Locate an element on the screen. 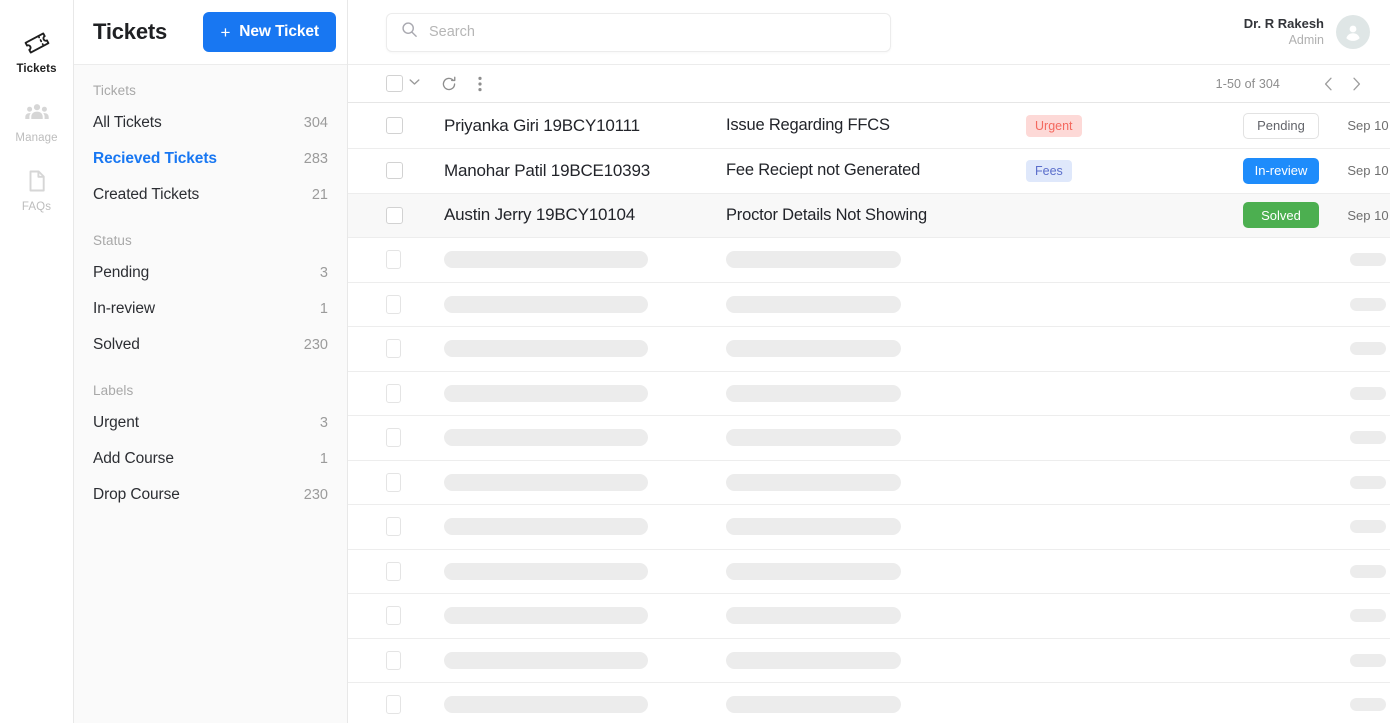 Image resolution: width=1390 pixels, height=723 pixels. rail-item-tickets: Tickets is located at coordinates (37, 51).